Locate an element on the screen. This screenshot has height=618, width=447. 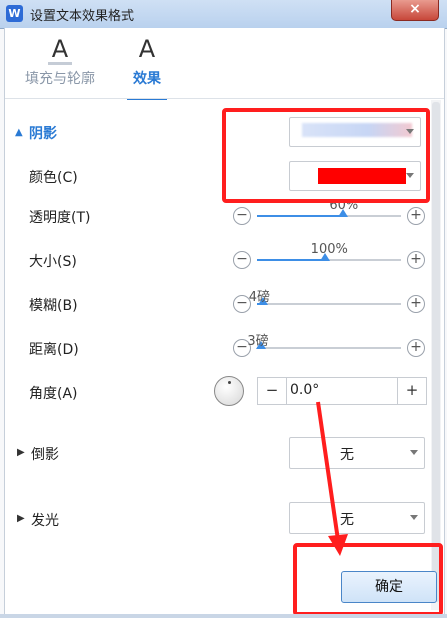
annotation-arrow-icon is located at coordinates (332, 478).